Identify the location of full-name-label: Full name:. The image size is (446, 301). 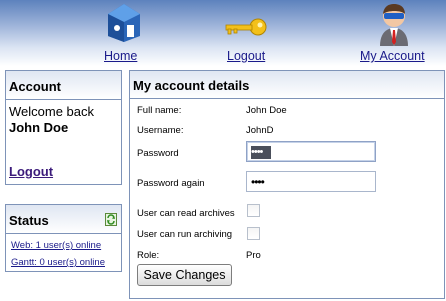
(159, 110).